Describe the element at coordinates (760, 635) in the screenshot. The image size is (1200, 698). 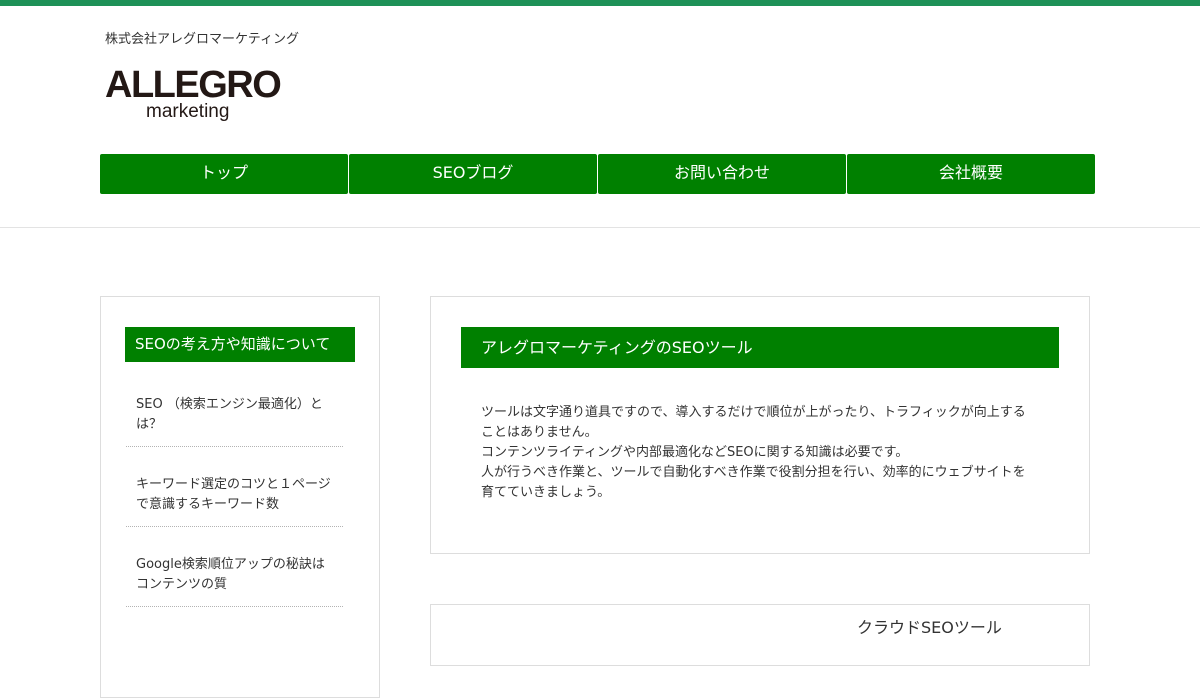
I see `cloud-seo-tool-card: クラウドSEOツール` at that location.